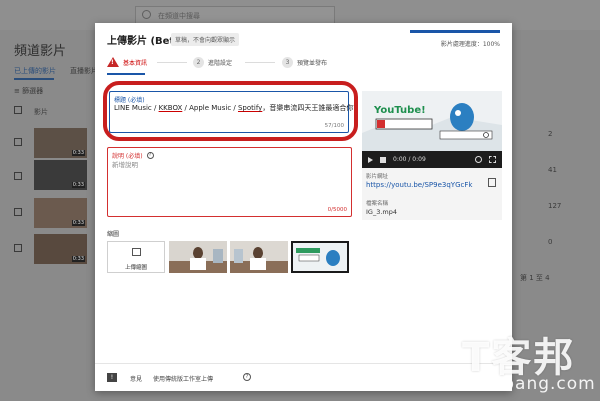 The height and width of the screenshot is (401, 600). Describe the element at coordinates (492, 182) in the screenshot. I see `copy-icon` at that location.